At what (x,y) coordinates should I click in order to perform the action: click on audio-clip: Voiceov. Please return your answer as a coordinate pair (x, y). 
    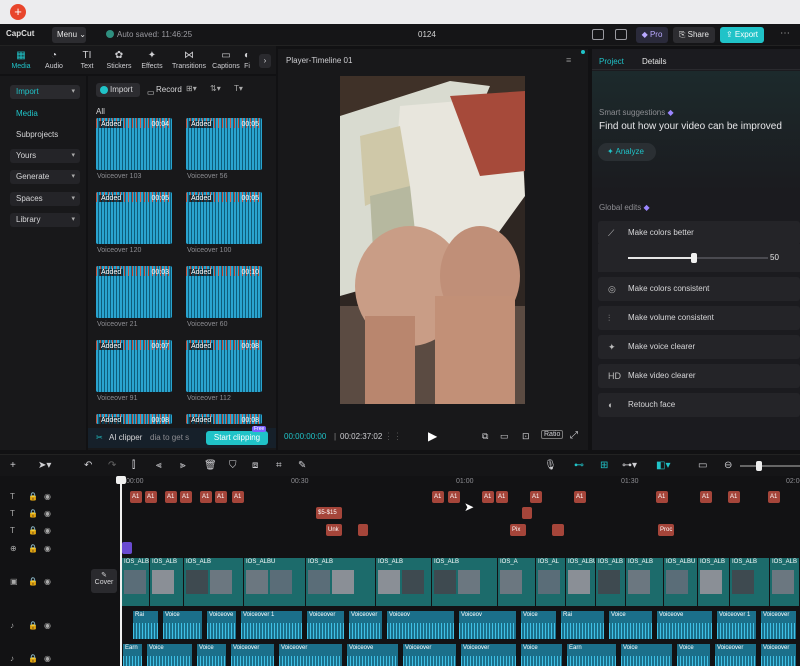
    Looking at the image, I should click on (420, 625).